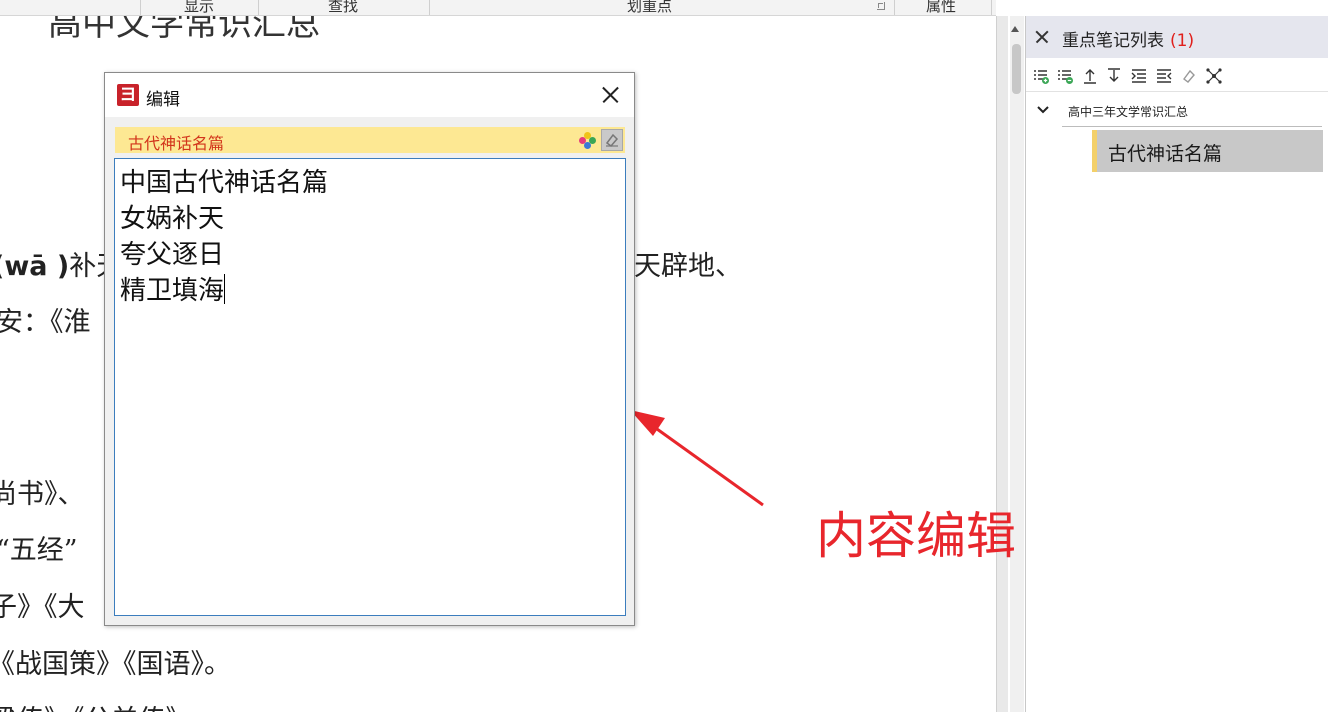 Image resolution: width=1328 pixels, height=712 pixels. What do you see at coordinates (128, 95) in the screenshot?
I see `app-logo-icon: ヨ` at bounding box center [128, 95].